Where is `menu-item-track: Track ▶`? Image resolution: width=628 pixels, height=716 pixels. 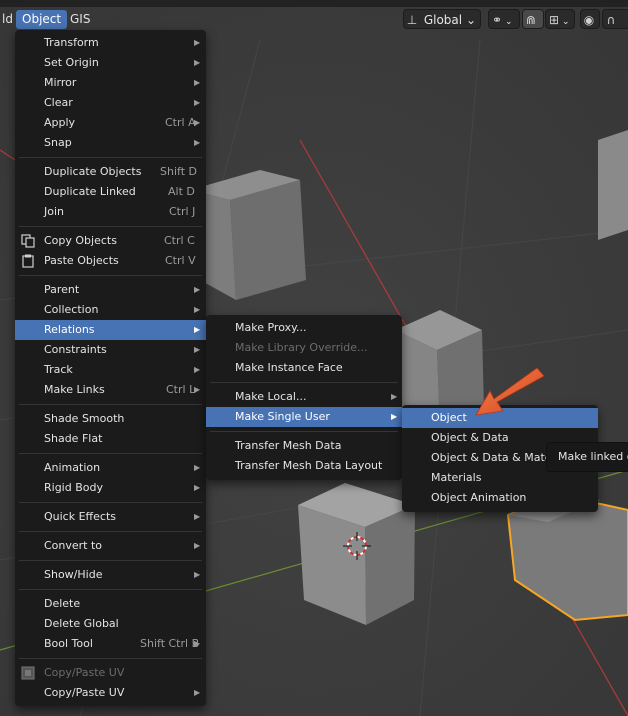 menu-item-track: Track ▶ is located at coordinates (110, 370).